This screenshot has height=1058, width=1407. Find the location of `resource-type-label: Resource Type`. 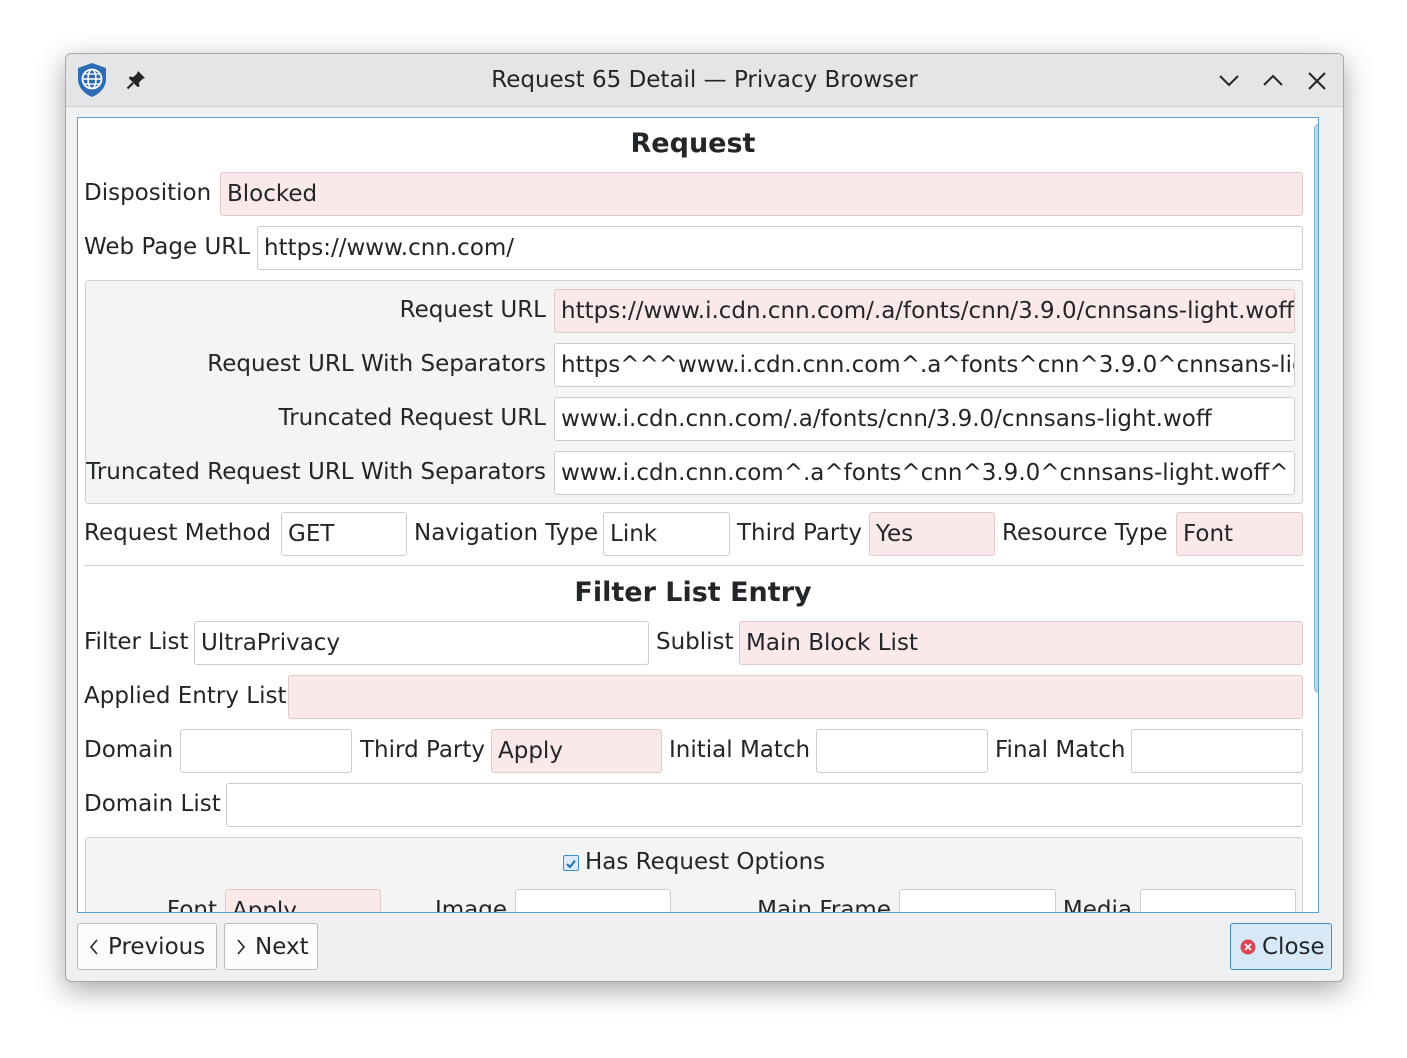

resource-type-label: Resource Type is located at coordinates (1085, 533).